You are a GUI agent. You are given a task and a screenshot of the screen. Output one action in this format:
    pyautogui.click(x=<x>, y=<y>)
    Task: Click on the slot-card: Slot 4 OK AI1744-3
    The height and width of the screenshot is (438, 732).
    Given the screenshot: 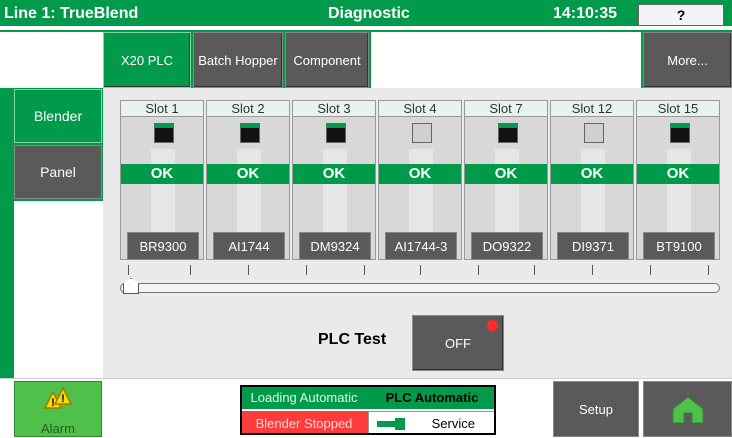 What is the action you would take?
    pyautogui.click(x=420, y=180)
    